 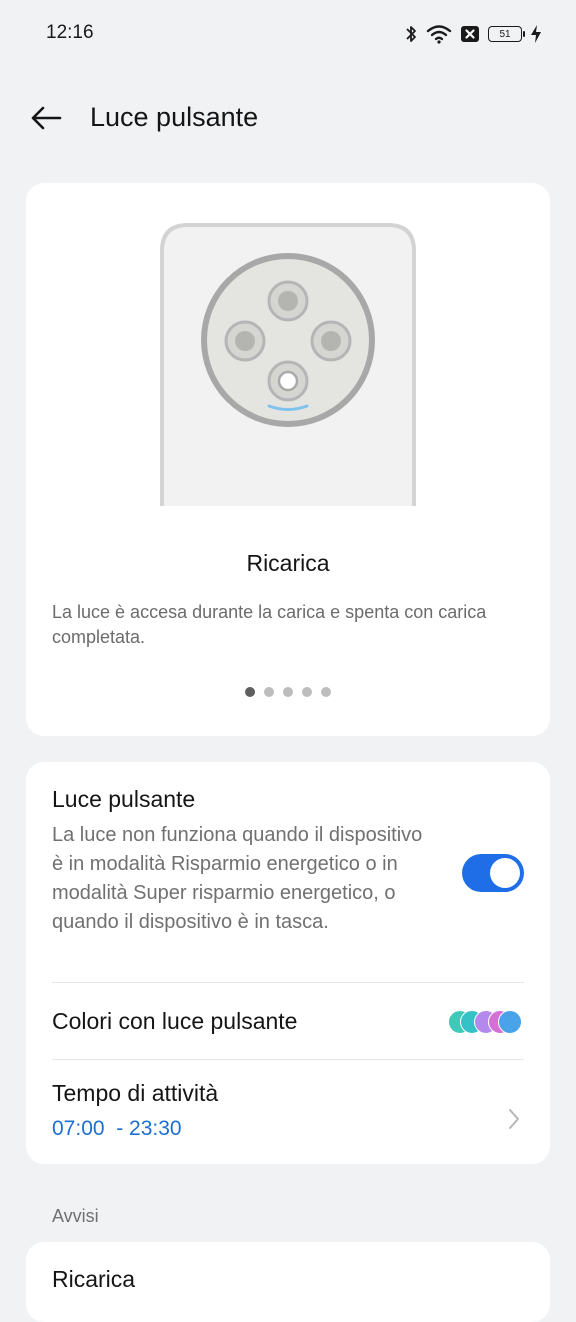 I want to click on battery-icon: 51, so click(x=506, y=34).